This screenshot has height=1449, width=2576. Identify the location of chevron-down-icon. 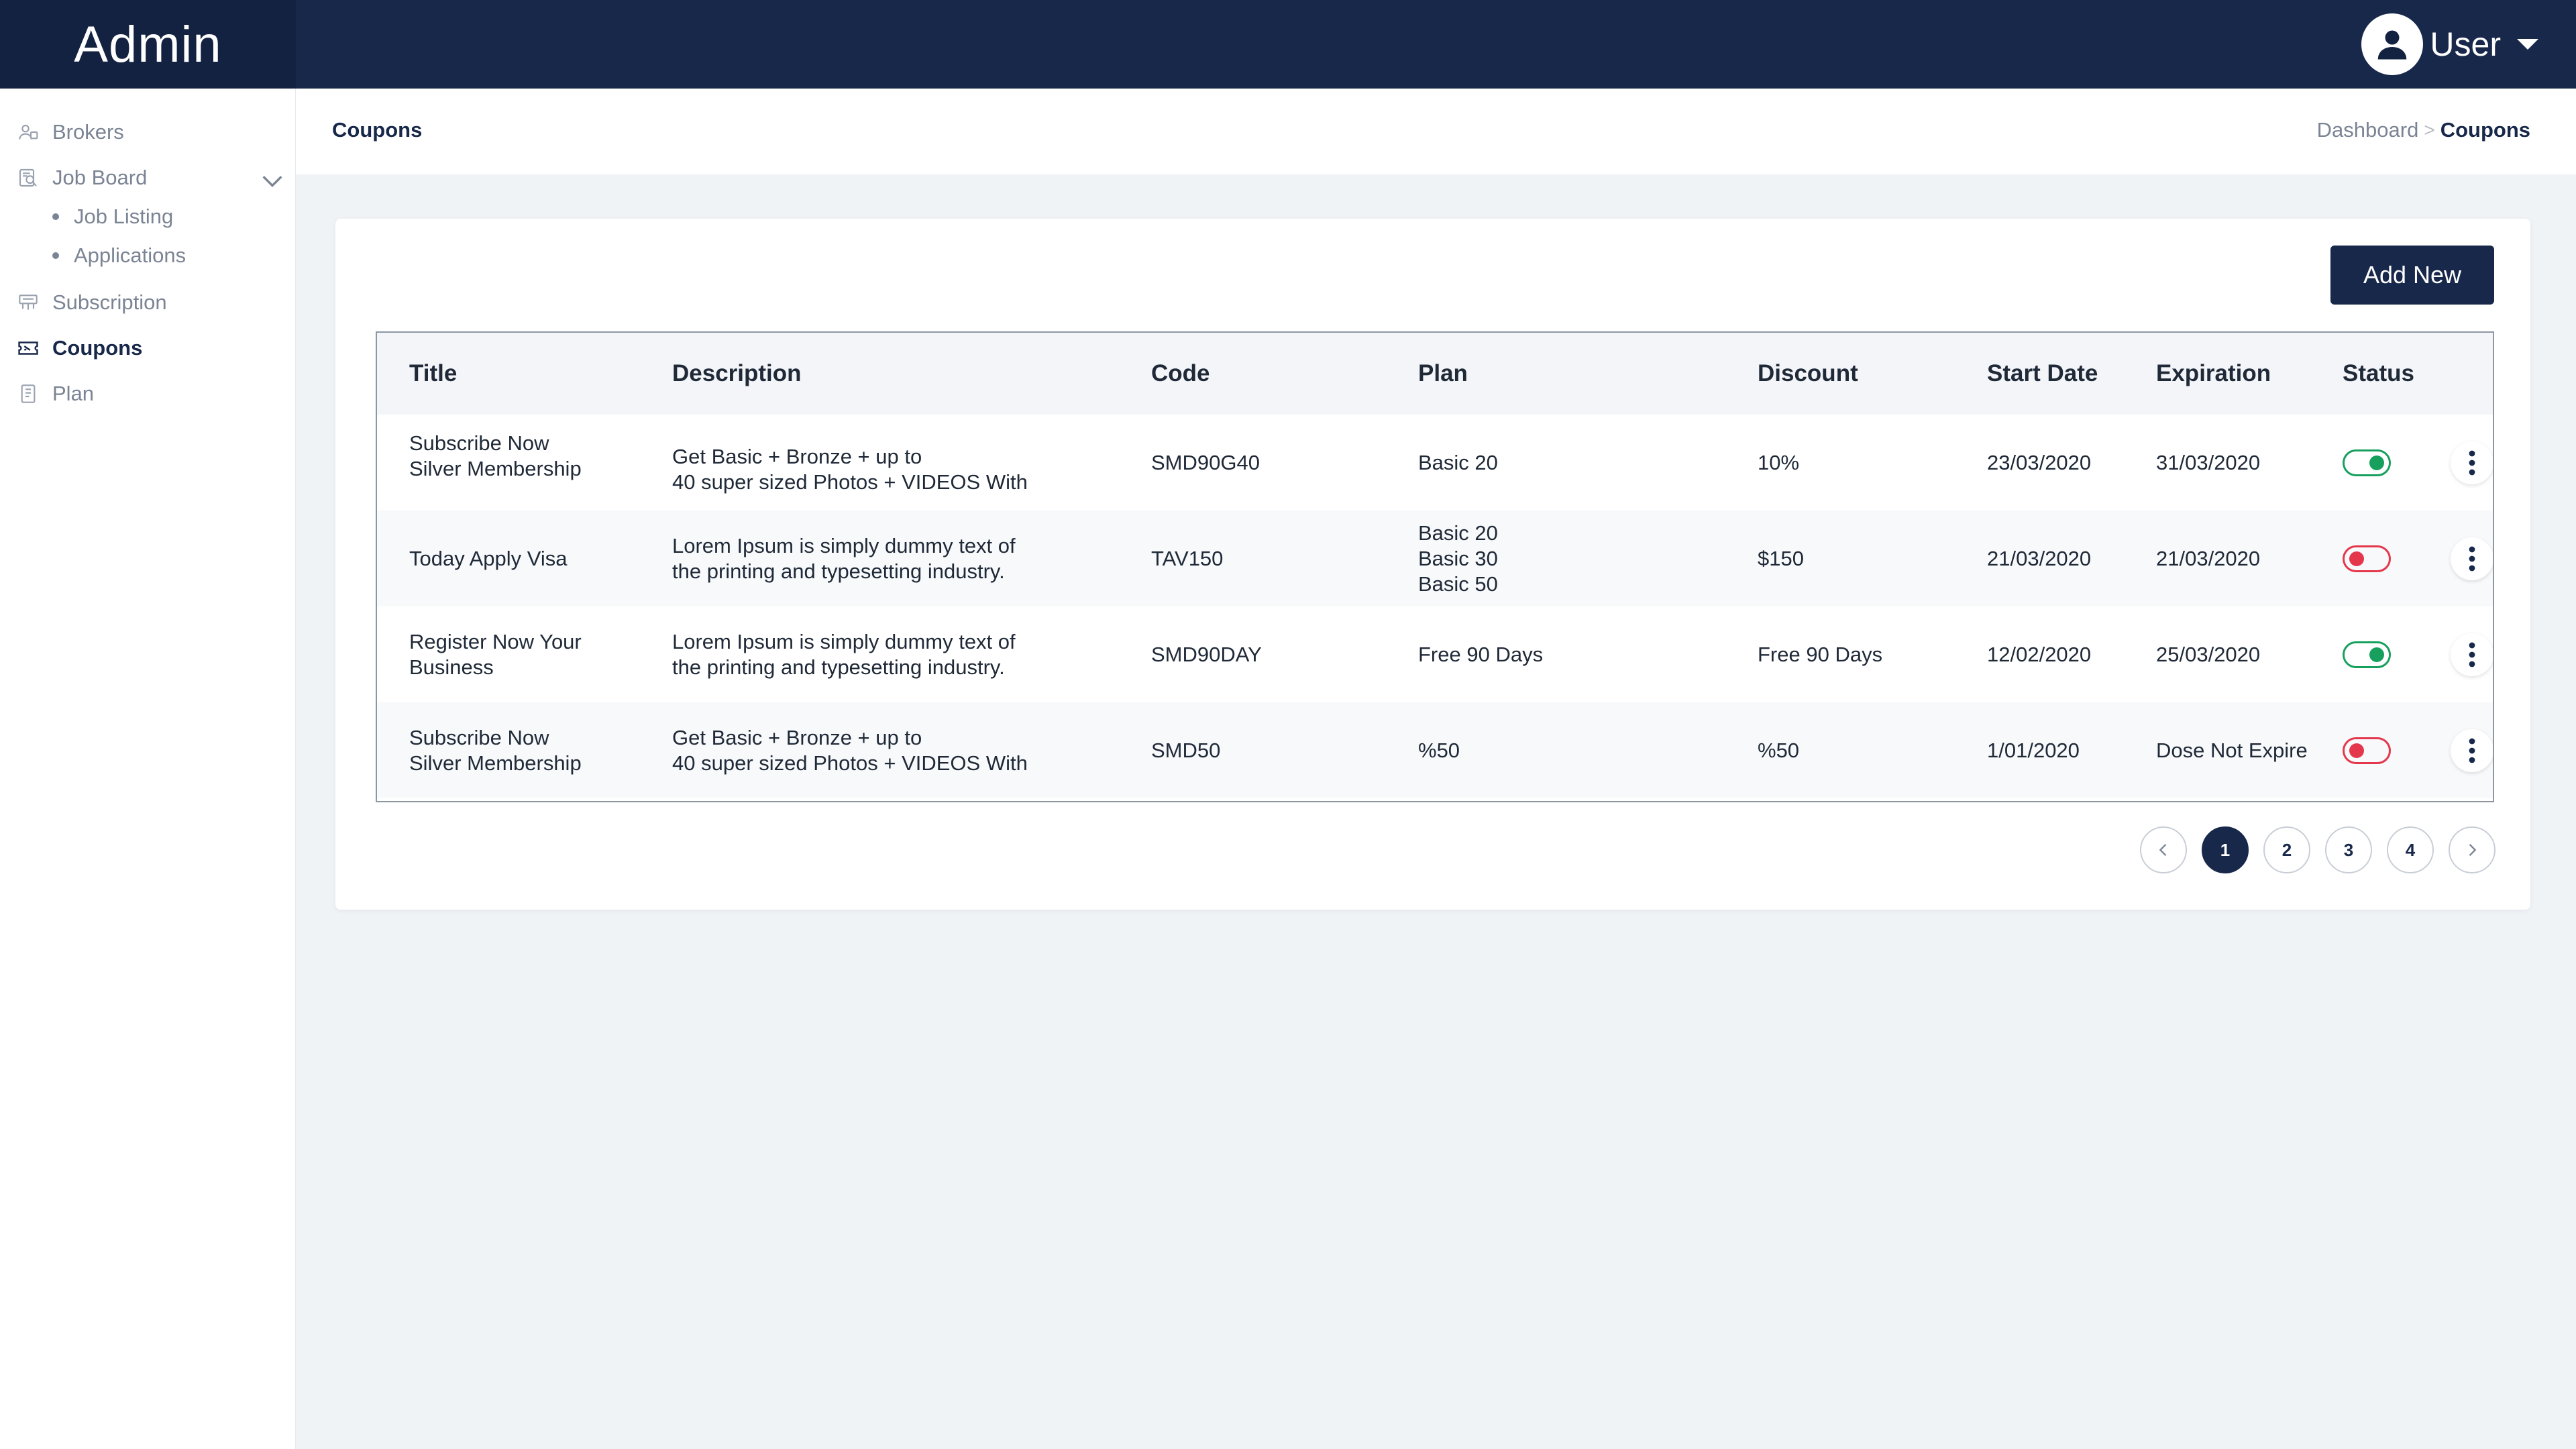
(272, 181).